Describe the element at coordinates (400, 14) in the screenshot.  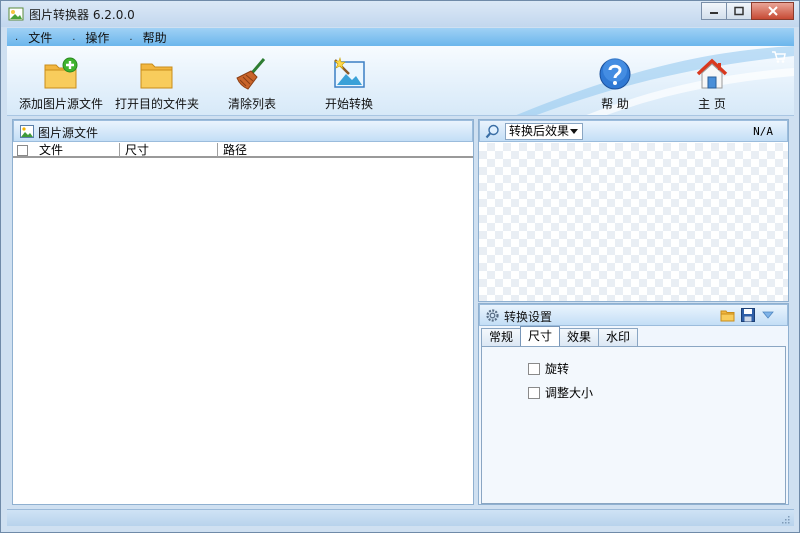
I see `title-bar: 图片转换器 6.2.0.0` at that location.